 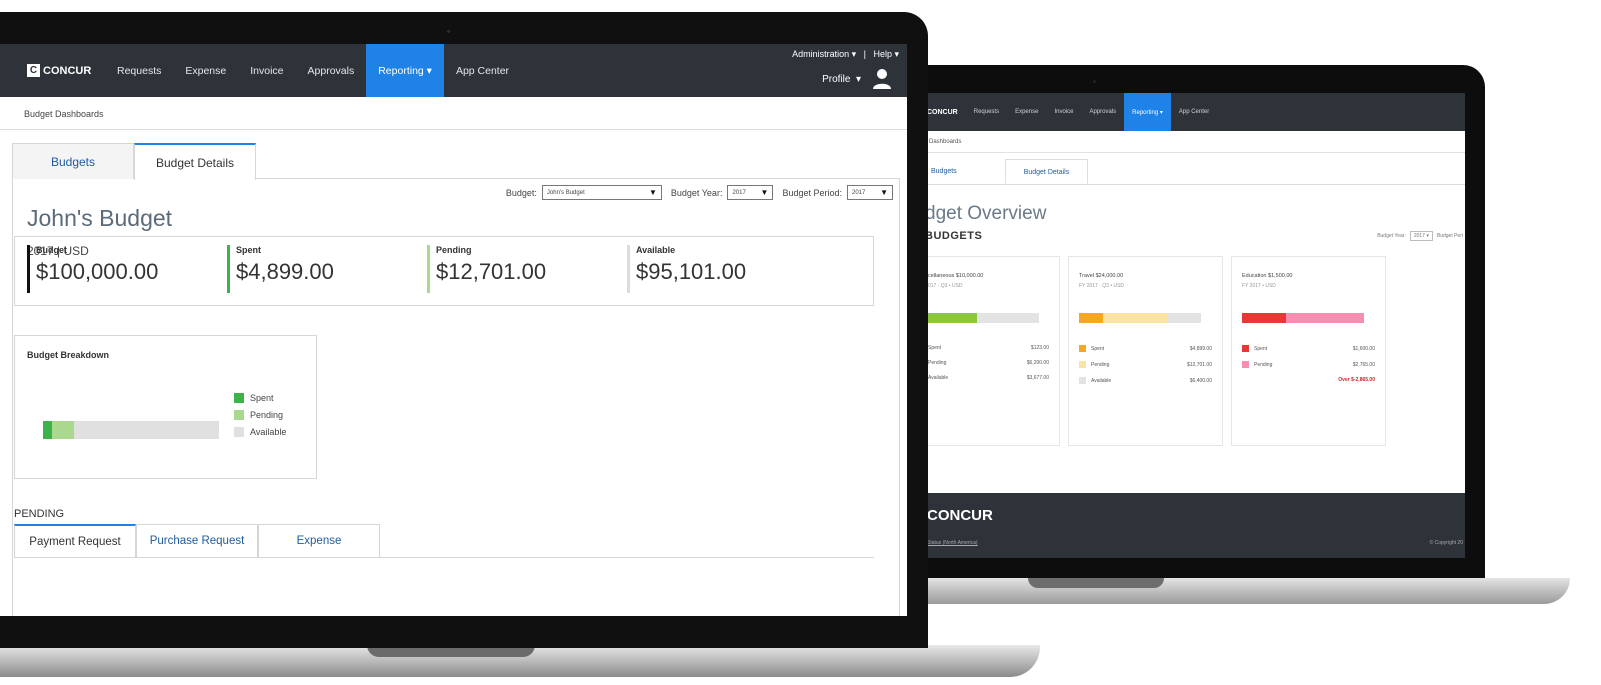 I want to click on back-card-row-label: Available, so click(x=938, y=378).